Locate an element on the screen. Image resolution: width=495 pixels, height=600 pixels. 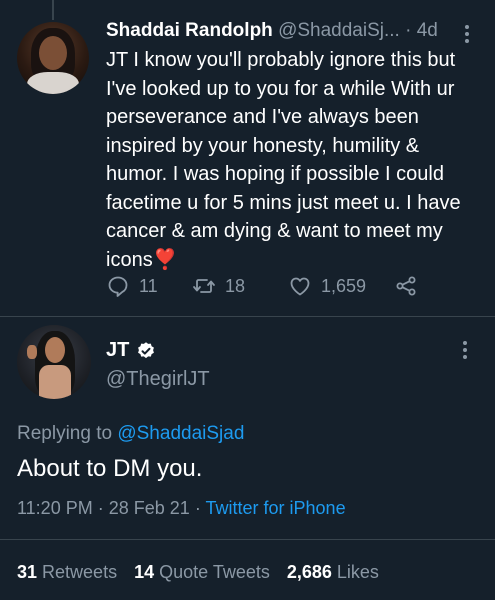
heart-exclamation-emoji: ❣️ is located at coordinates (165, 259).